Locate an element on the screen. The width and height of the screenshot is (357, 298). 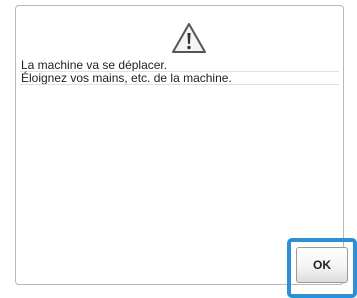
text-underline is located at coordinates (179, 84).